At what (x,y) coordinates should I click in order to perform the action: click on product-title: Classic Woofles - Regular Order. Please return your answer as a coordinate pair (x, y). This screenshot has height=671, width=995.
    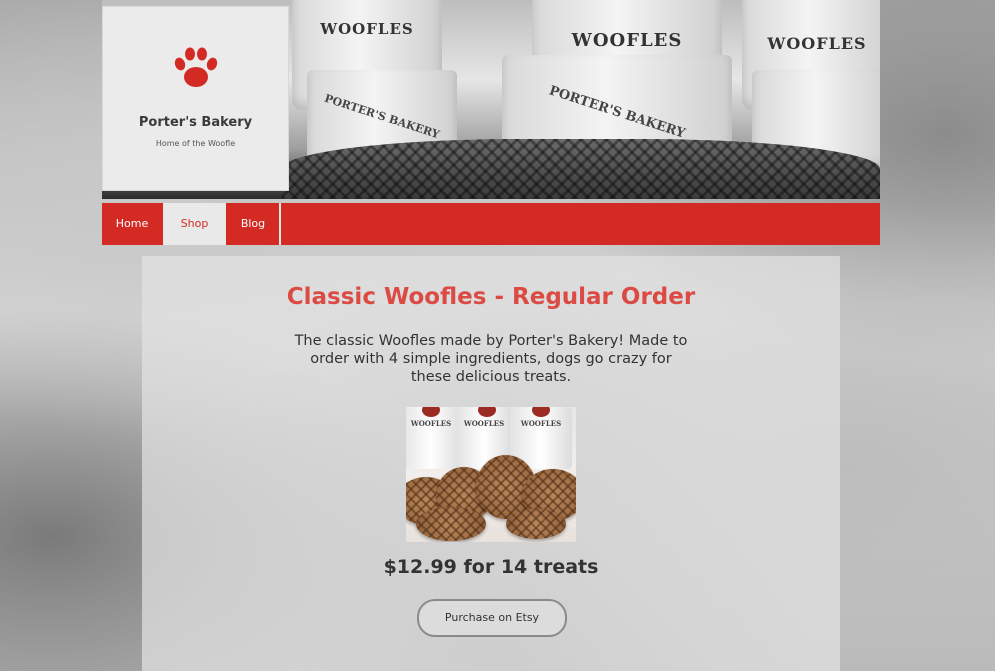
    Looking at the image, I should click on (491, 297).